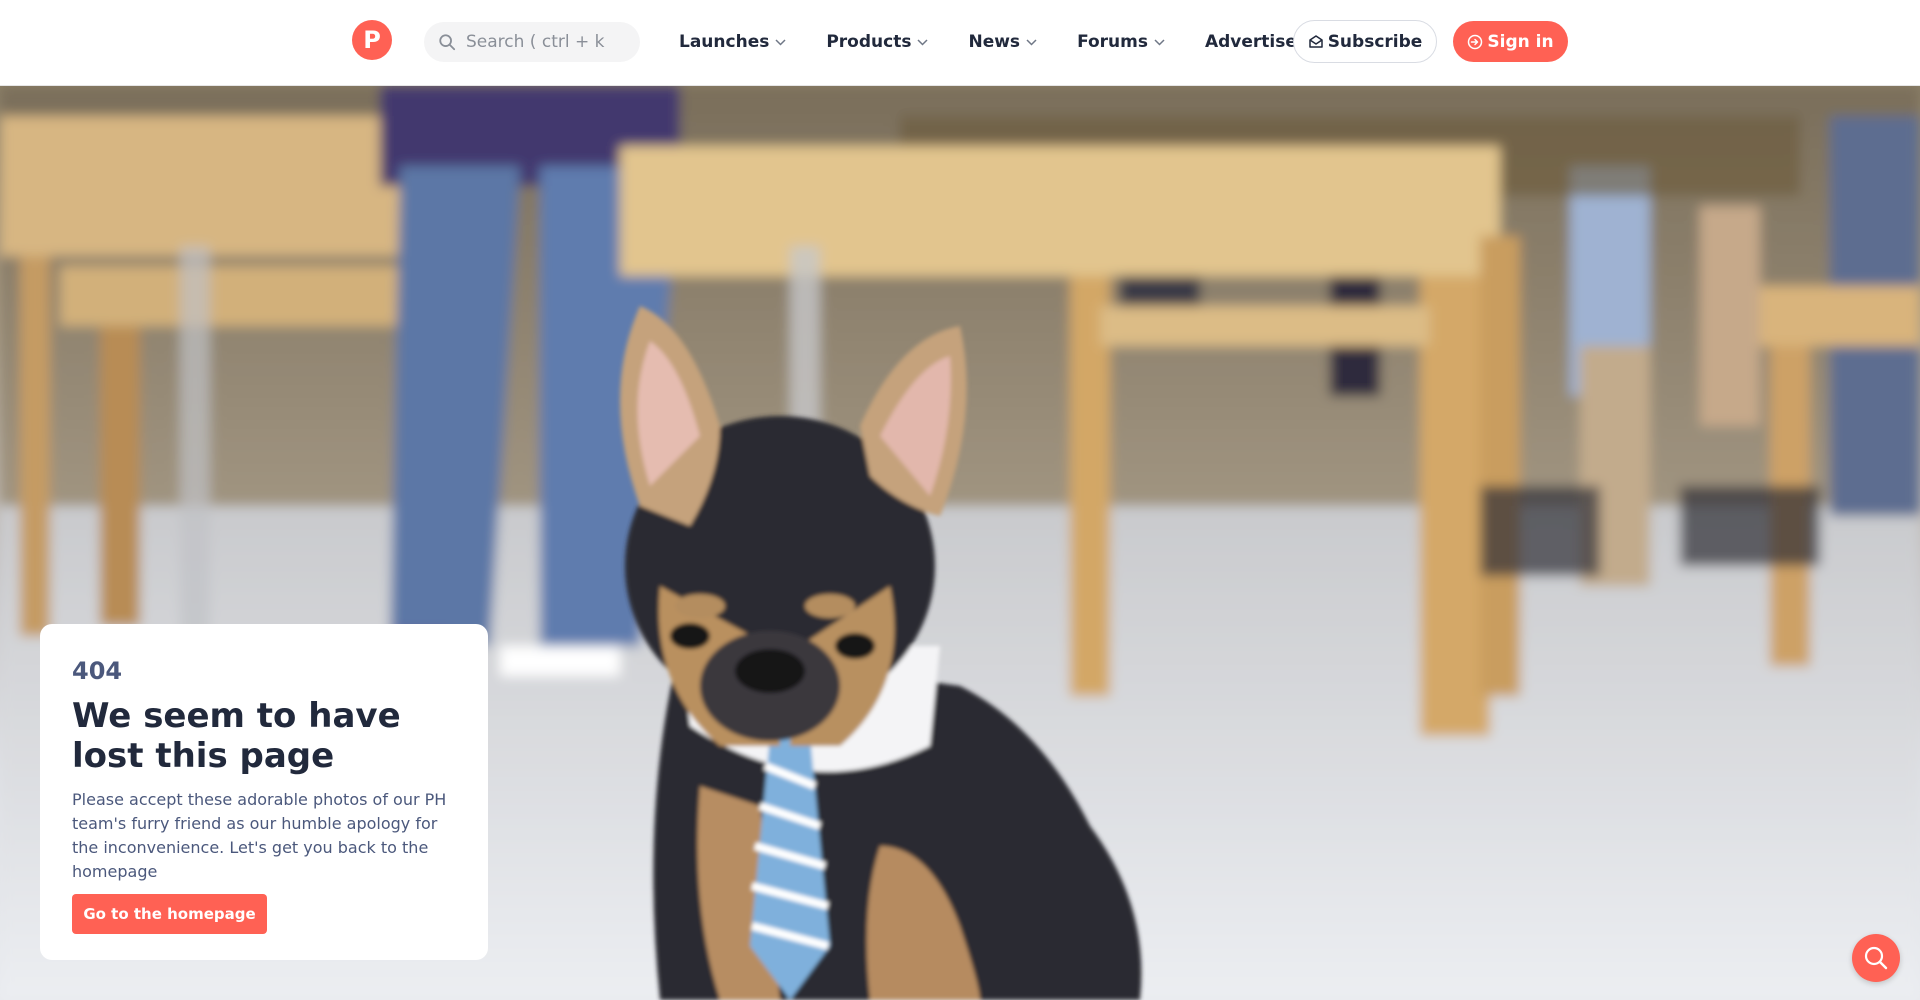 Image resolution: width=1920 pixels, height=1000 pixels. What do you see at coordinates (1112, 42) in the screenshot?
I see `nav-forums-label: Forums` at bounding box center [1112, 42].